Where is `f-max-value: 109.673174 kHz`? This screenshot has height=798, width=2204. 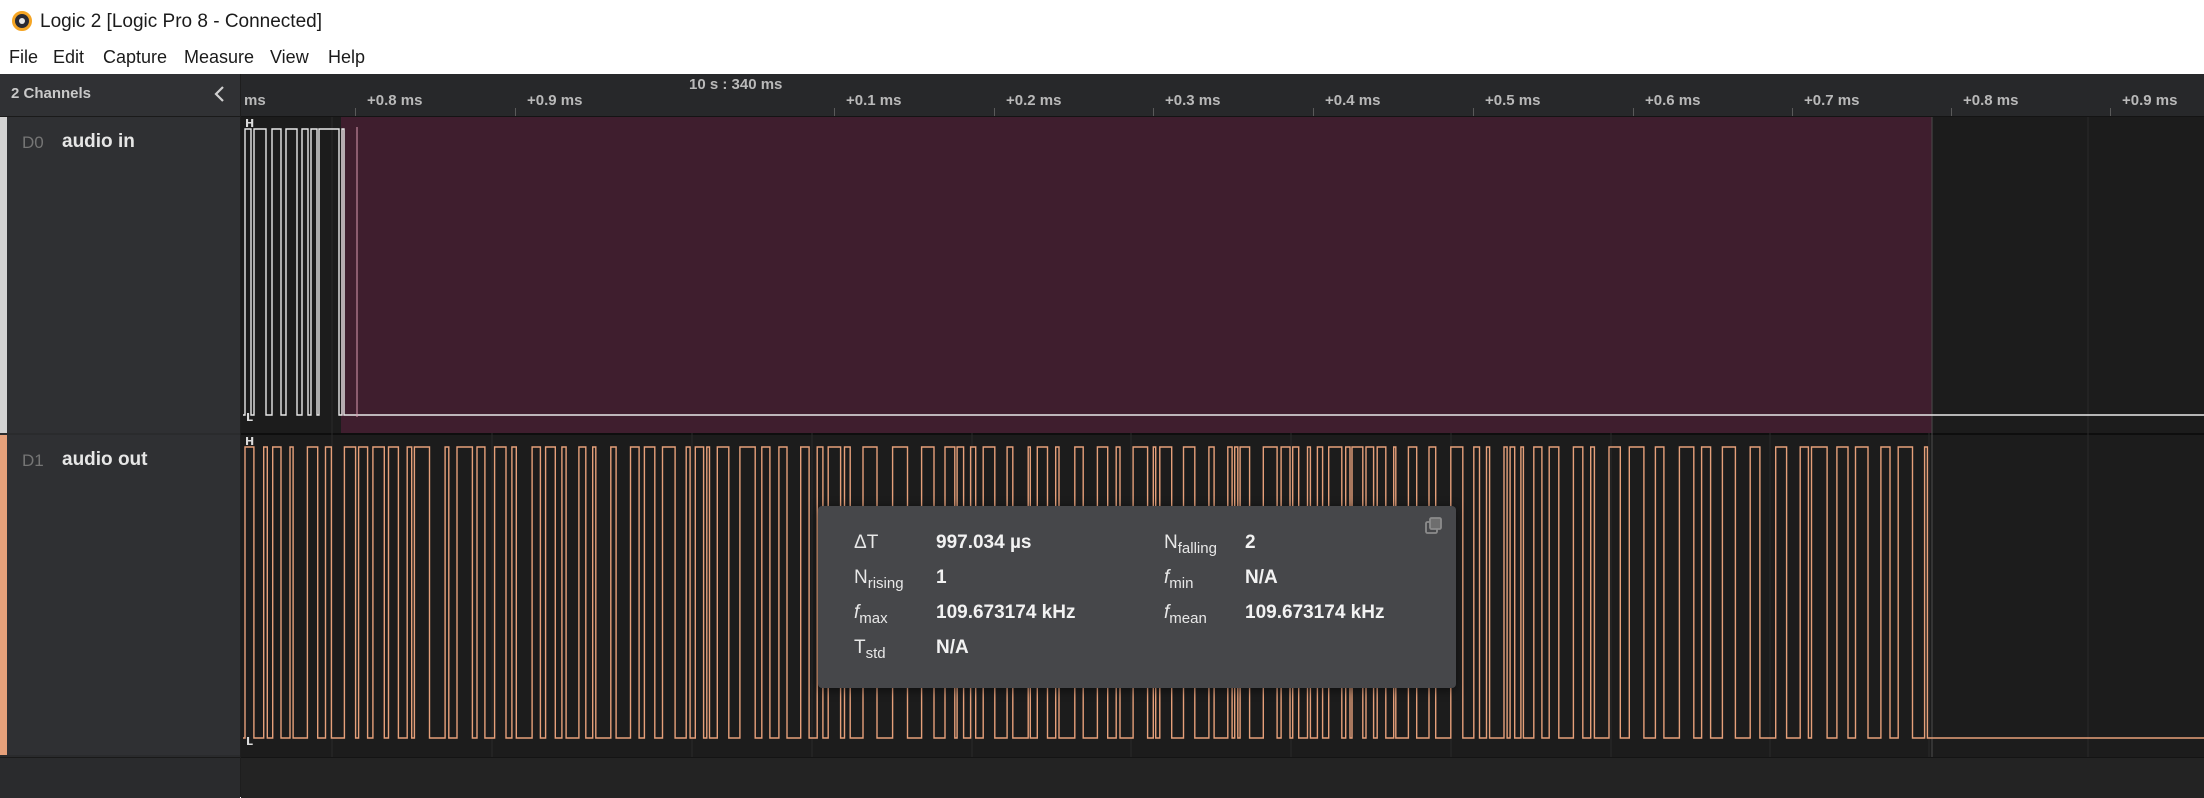
f-max-value: 109.673174 kHz is located at coordinates (1006, 612).